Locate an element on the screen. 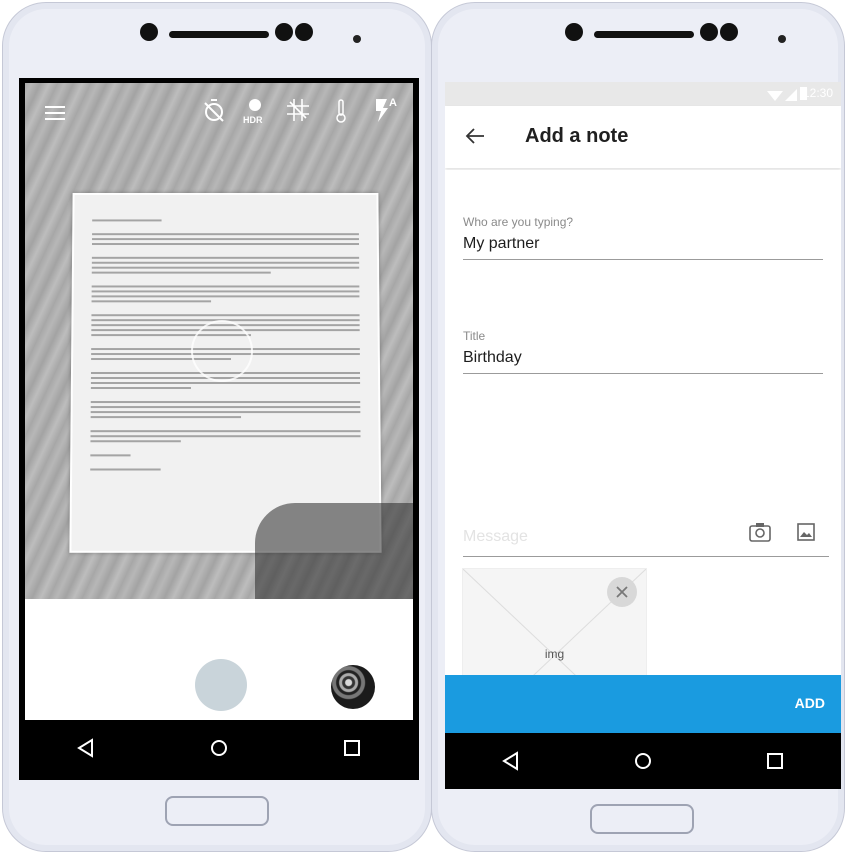 The height and width of the screenshot is (854, 847). timer-off-icon is located at coordinates (214, 113).